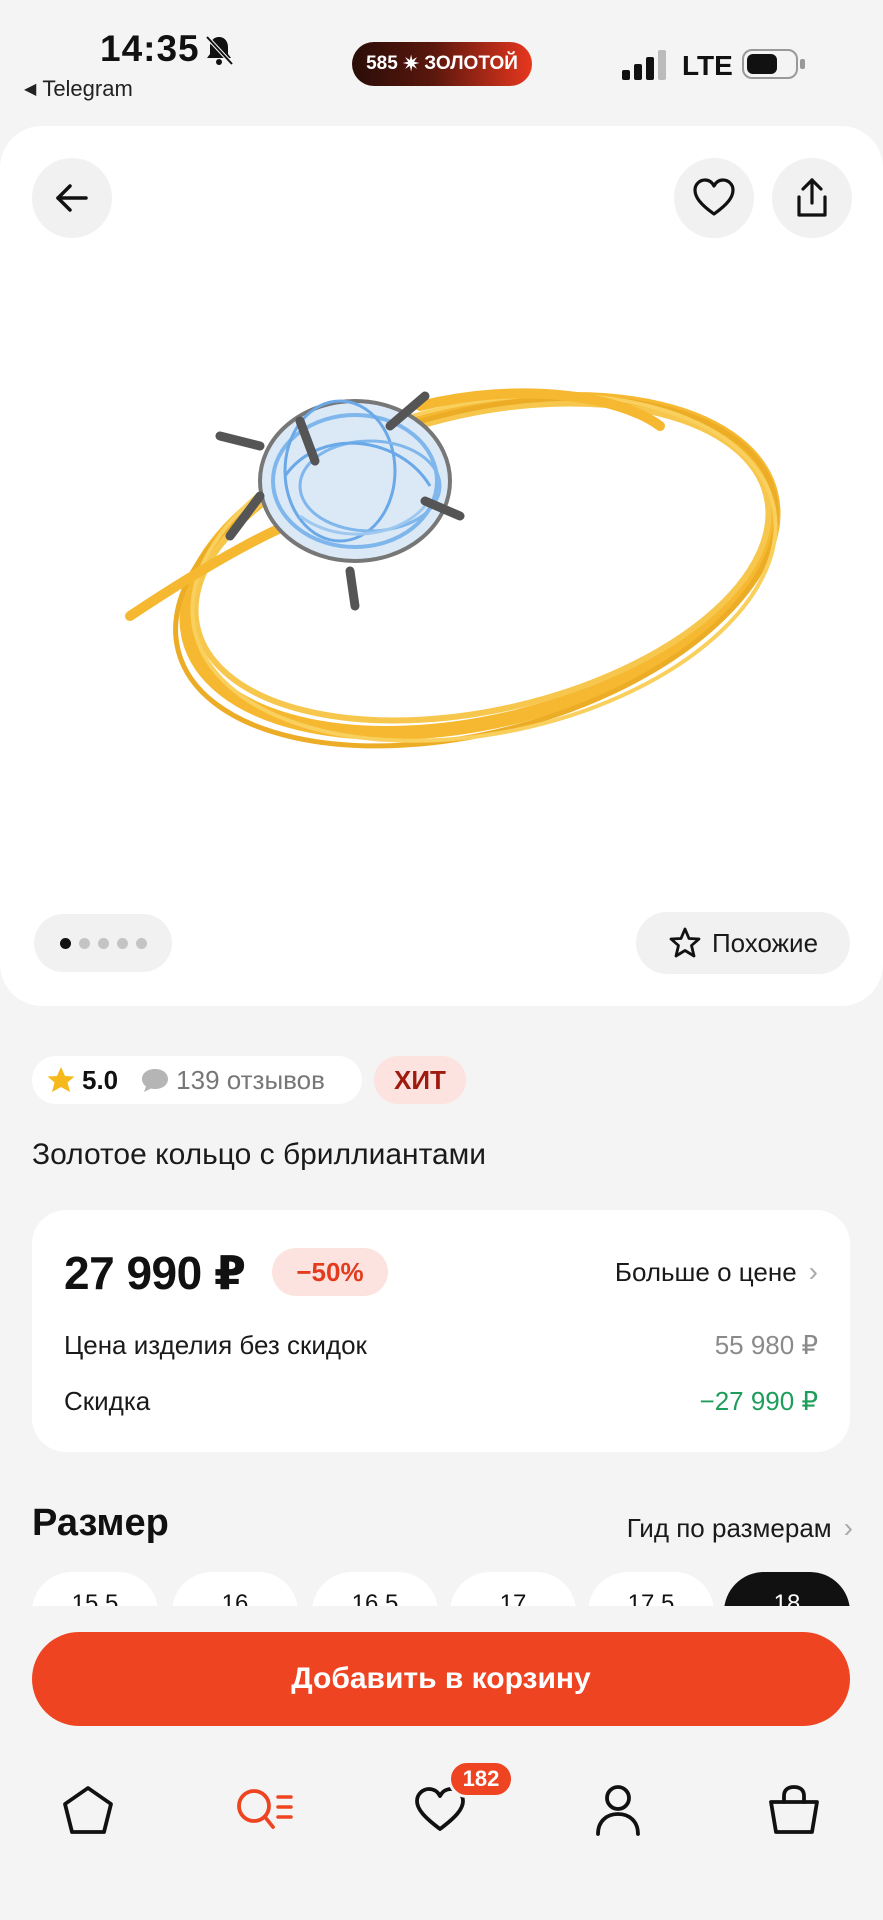 This screenshot has width=883, height=1920. Describe the element at coordinates (100, 1079) in the screenshot. I see `rating-value: 5.0` at that location.